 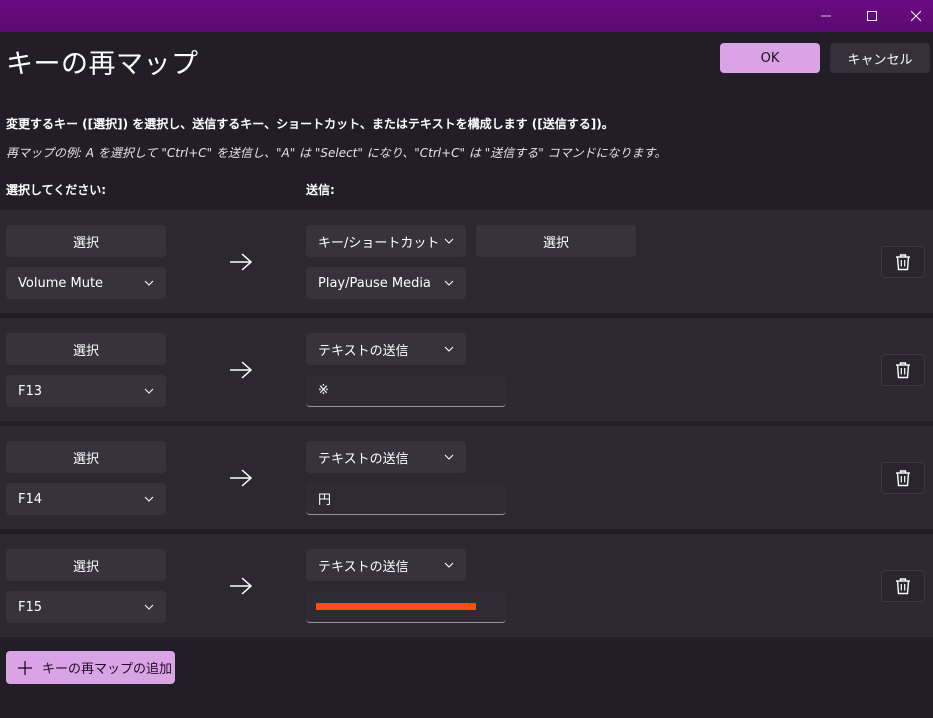 I want to click on maximize-button, so click(x=872, y=16).